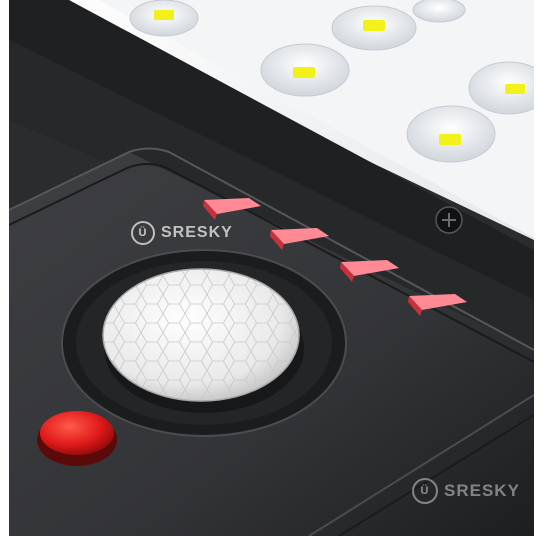  Describe the element at coordinates (201, 335) in the screenshot. I see `pir-sensor-dome` at that location.